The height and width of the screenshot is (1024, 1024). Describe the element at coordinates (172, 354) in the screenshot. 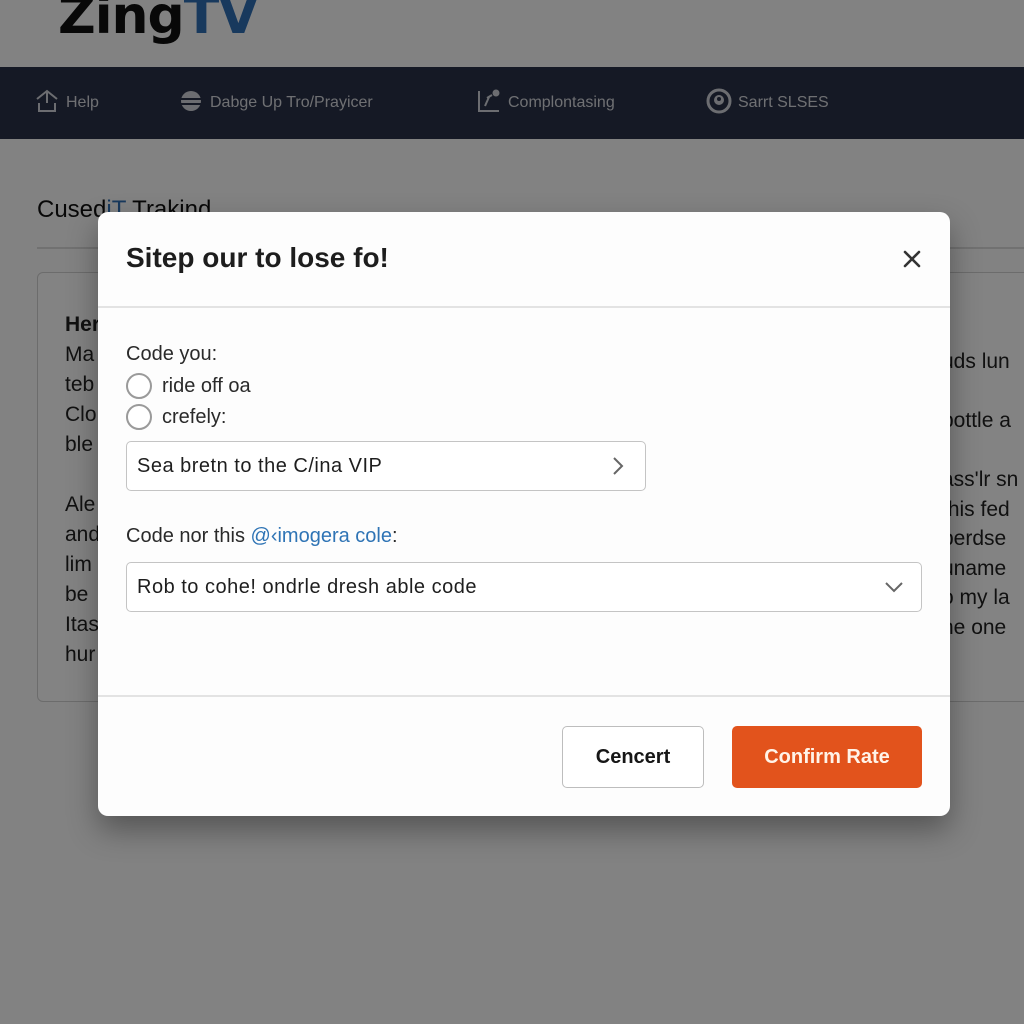

I see `radio-group-label: Code you:` at that location.